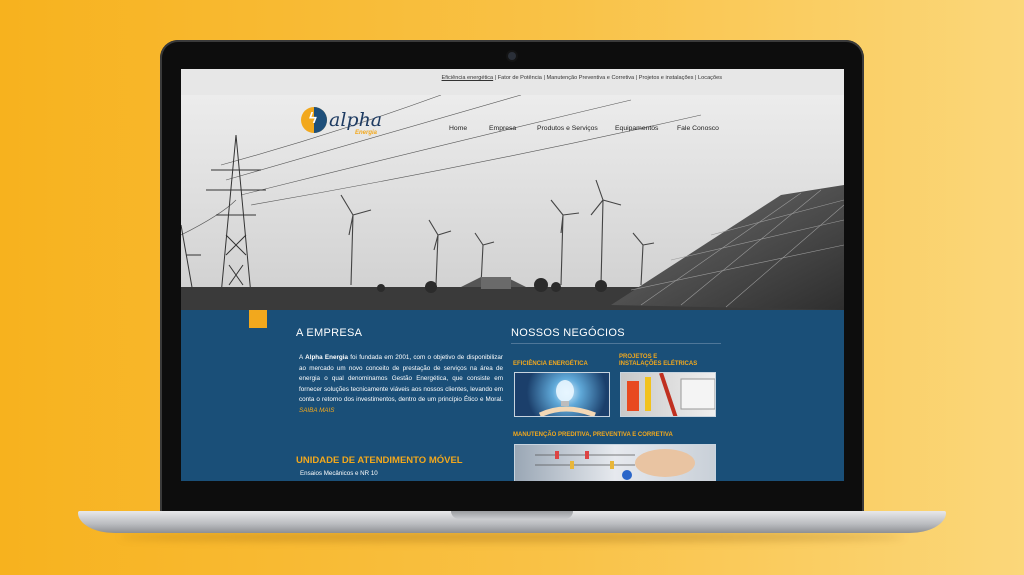 The width and height of the screenshot is (1024, 575). I want to click on business-title: NOSSOS NEGÓCIOS, so click(568, 333).